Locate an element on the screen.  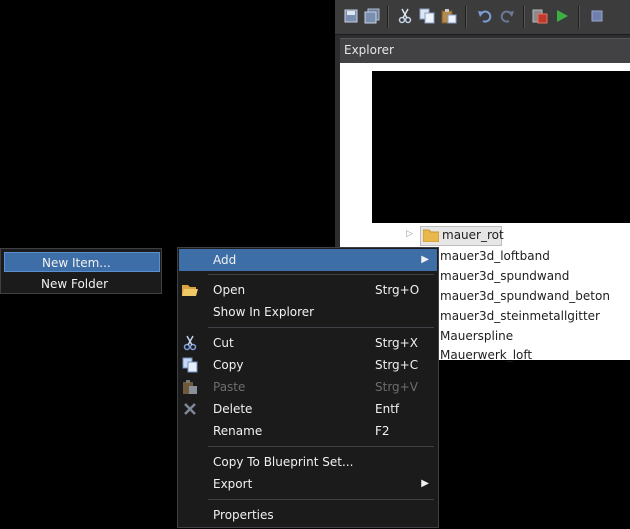
redacted-region is located at coordinates (501, 147).